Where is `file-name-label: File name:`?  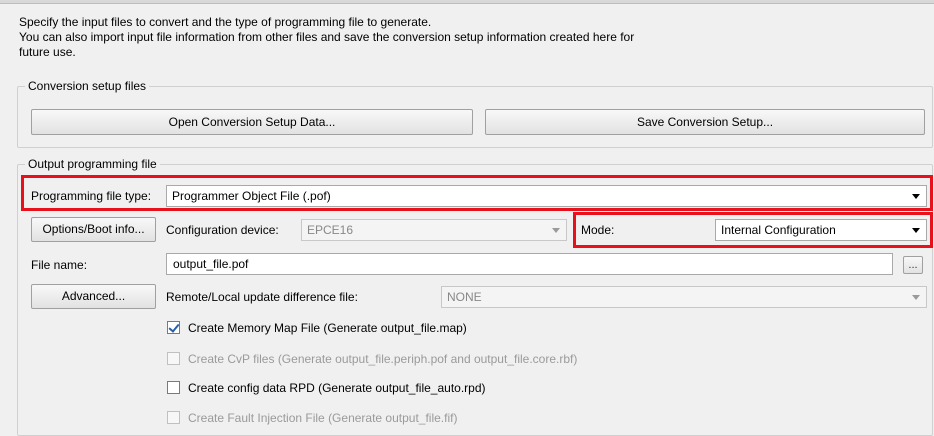
file-name-label: File name: is located at coordinates (59, 265).